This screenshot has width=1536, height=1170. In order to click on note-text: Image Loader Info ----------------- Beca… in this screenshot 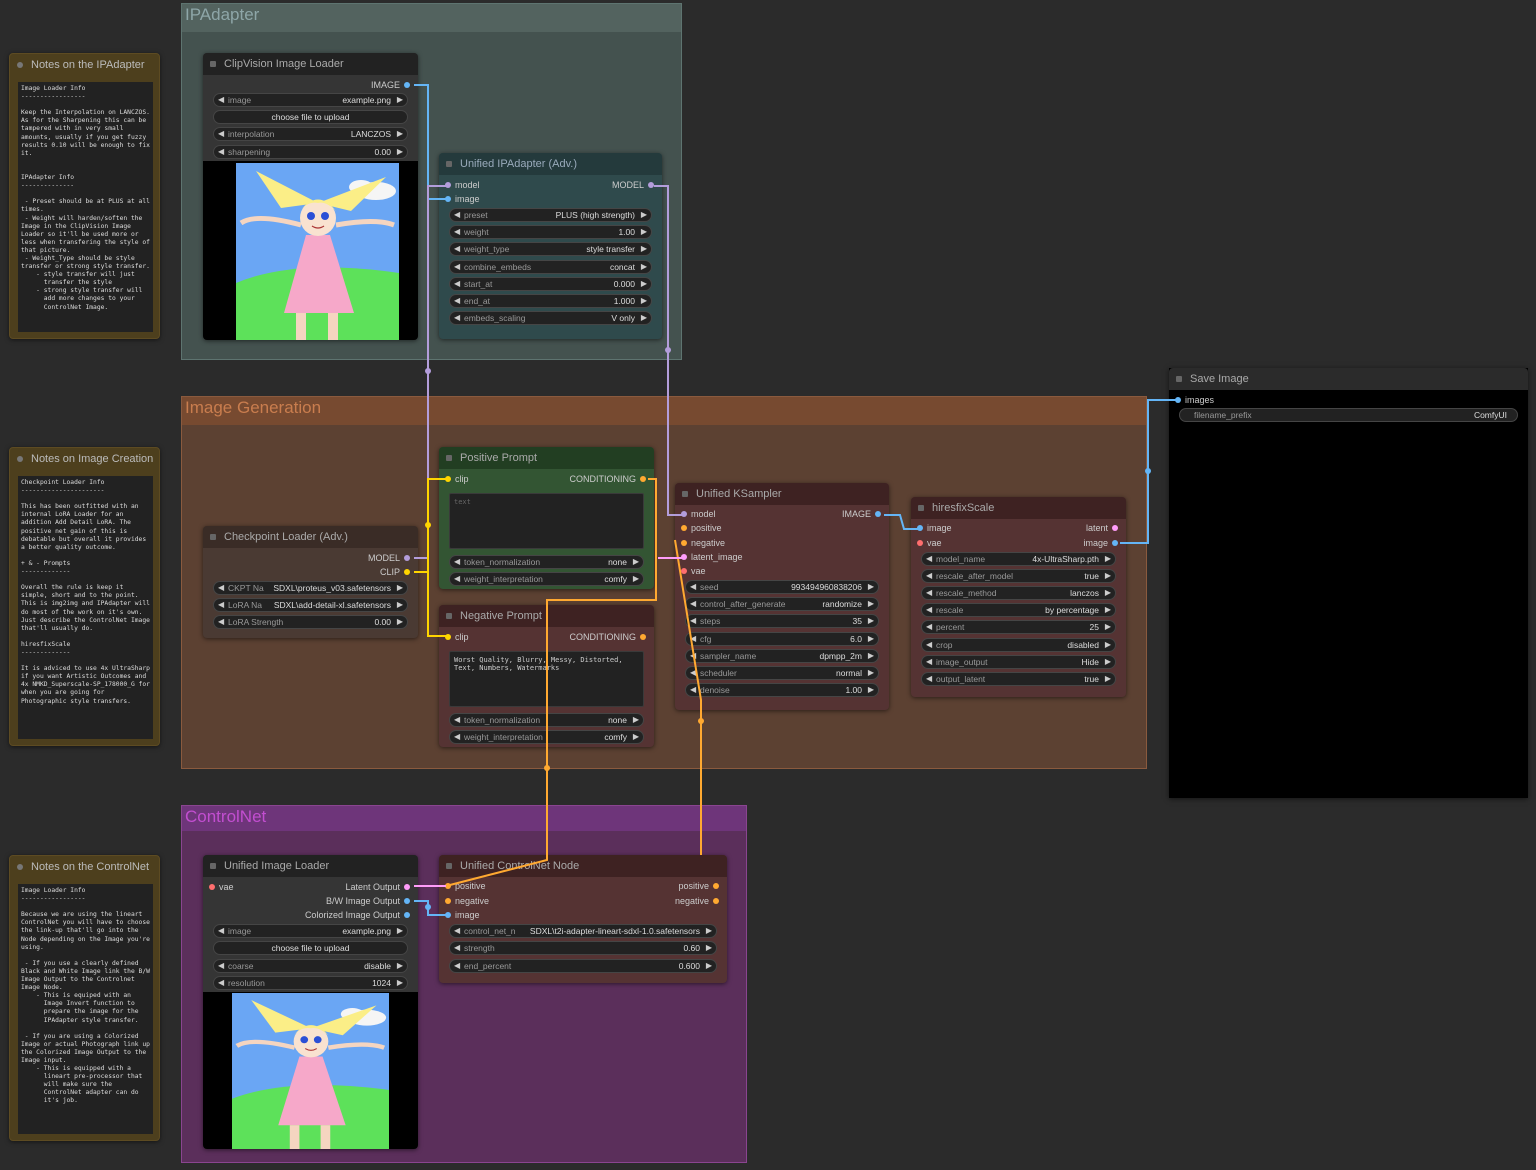, I will do `click(85, 1009)`.